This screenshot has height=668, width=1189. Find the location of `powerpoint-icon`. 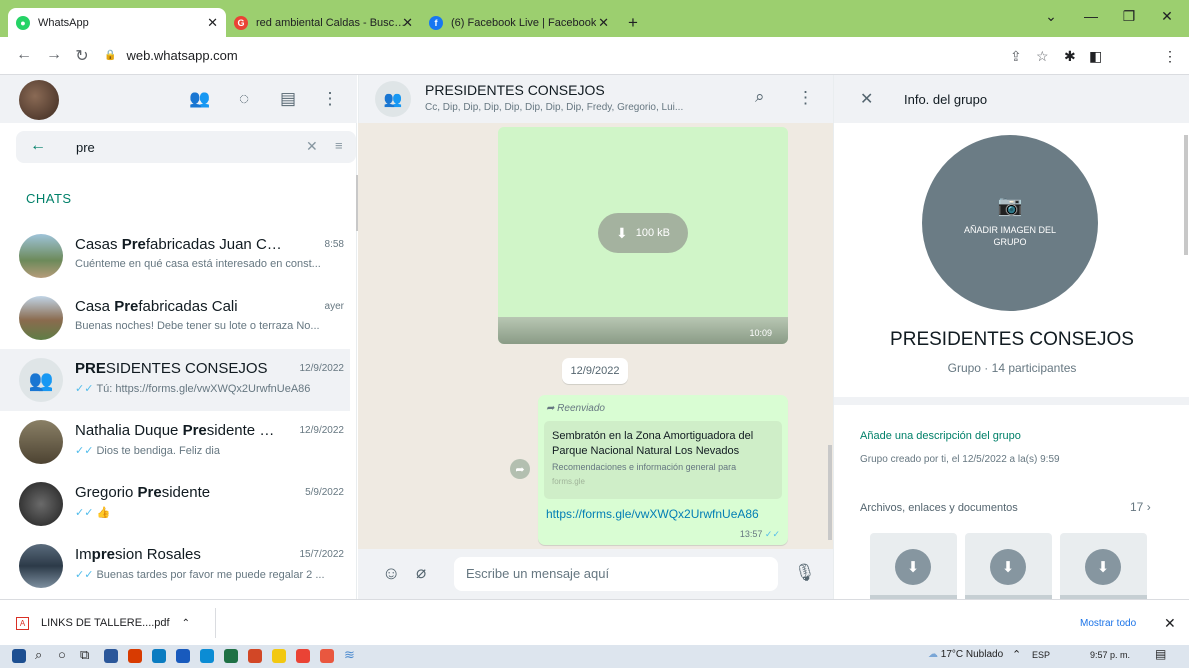

powerpoint-icon is located at coordinates (255, 656).